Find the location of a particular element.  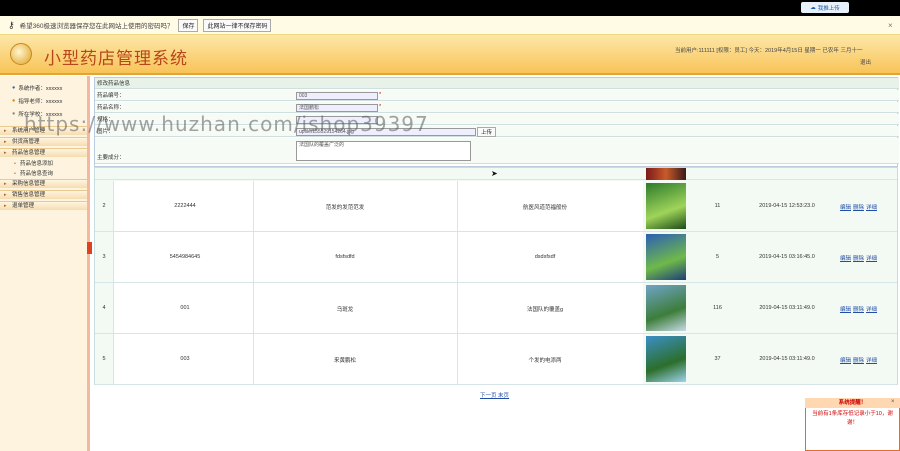

table-cell-stock: 5 is located at coordinates (717, 257).